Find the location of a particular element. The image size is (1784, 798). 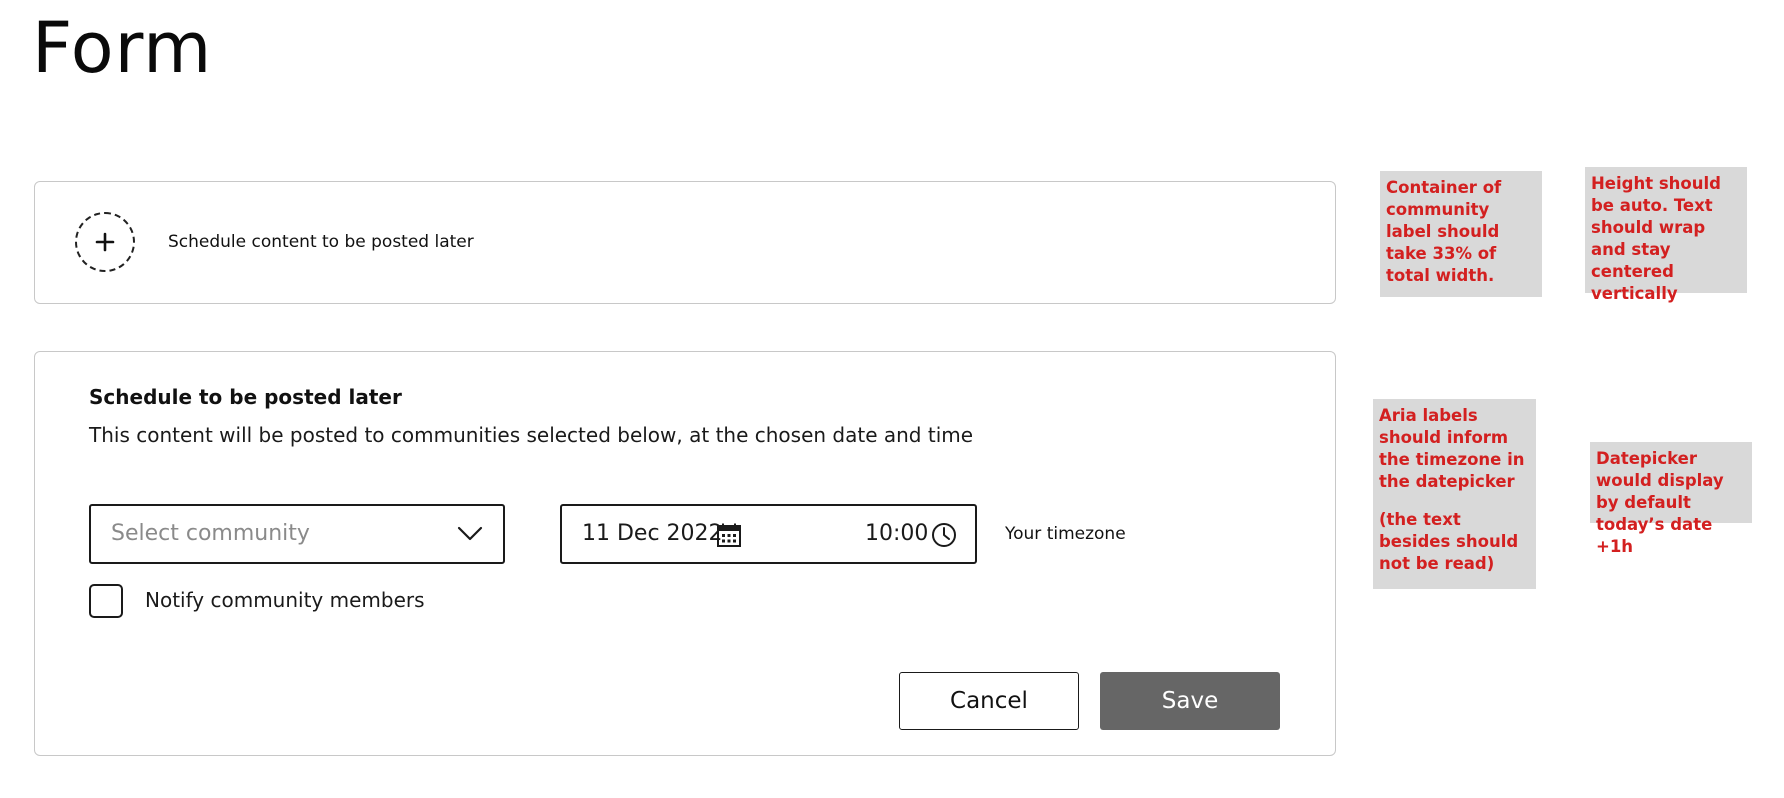

date-value: 11 Dec 2022 is located at coordinates (652, 533).